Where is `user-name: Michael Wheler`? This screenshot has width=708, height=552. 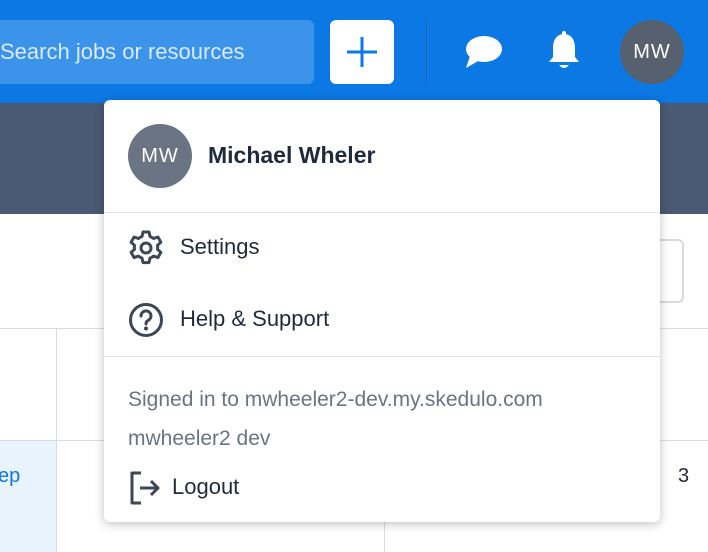 user-name: Michael Wheler is located at coordinates (292, 155).